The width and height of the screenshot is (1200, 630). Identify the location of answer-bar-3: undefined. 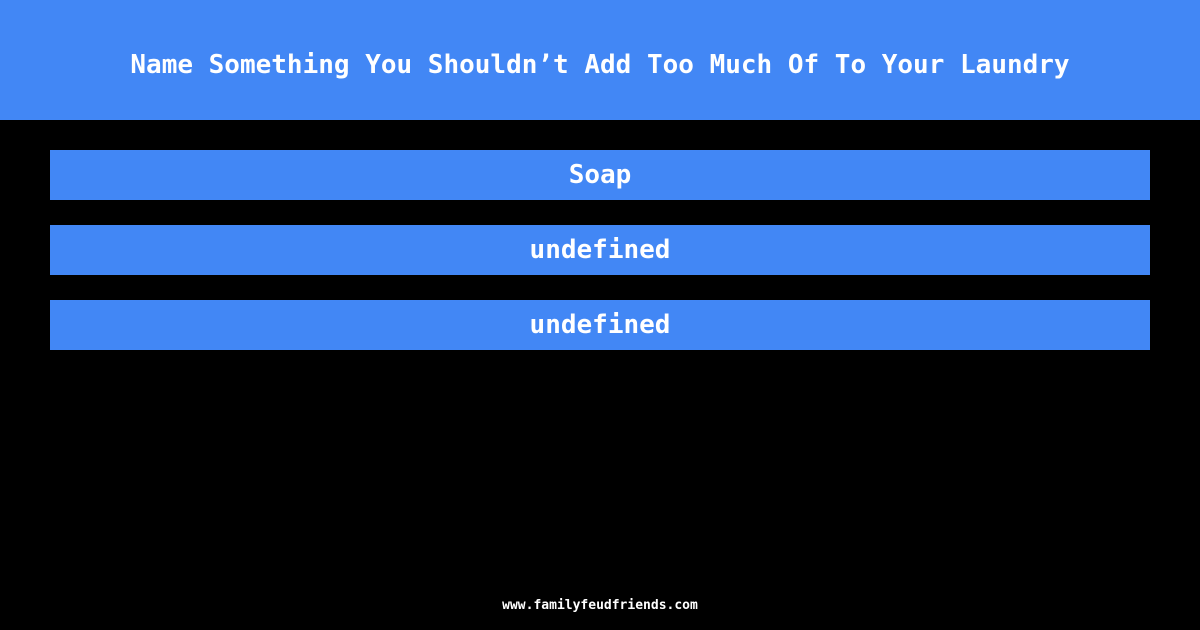
(600, 325).